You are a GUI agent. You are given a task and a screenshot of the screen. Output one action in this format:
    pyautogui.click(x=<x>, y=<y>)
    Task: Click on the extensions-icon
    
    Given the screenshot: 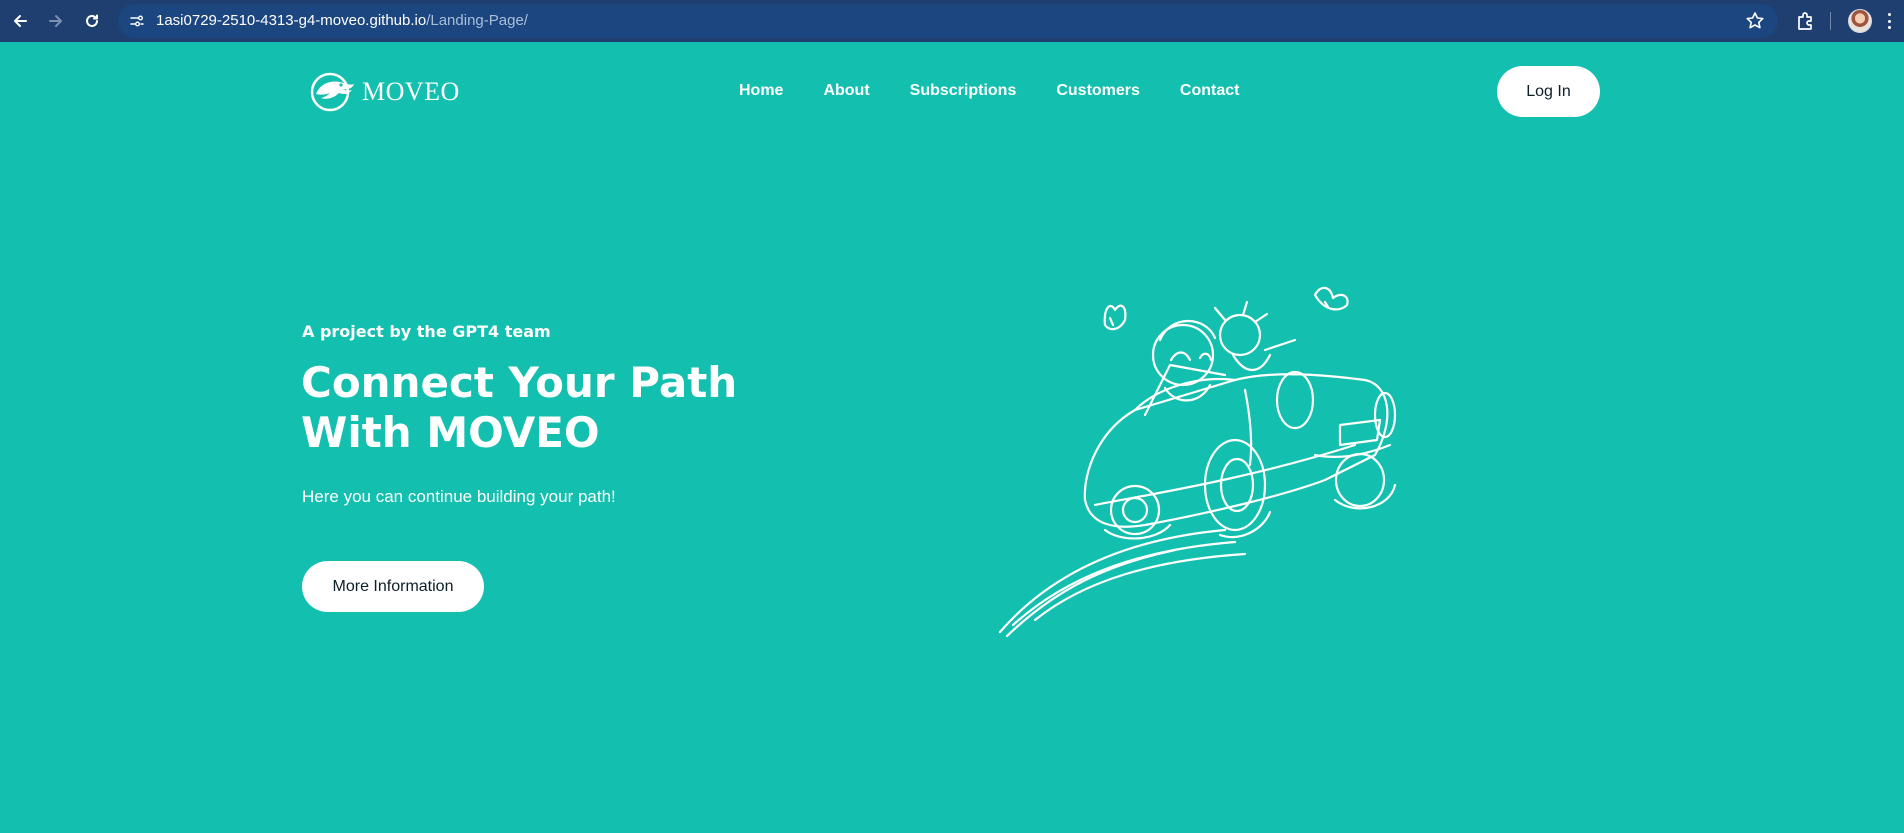 What is the action you would take?
    pyautogui.click(x=1806, y=21)
    